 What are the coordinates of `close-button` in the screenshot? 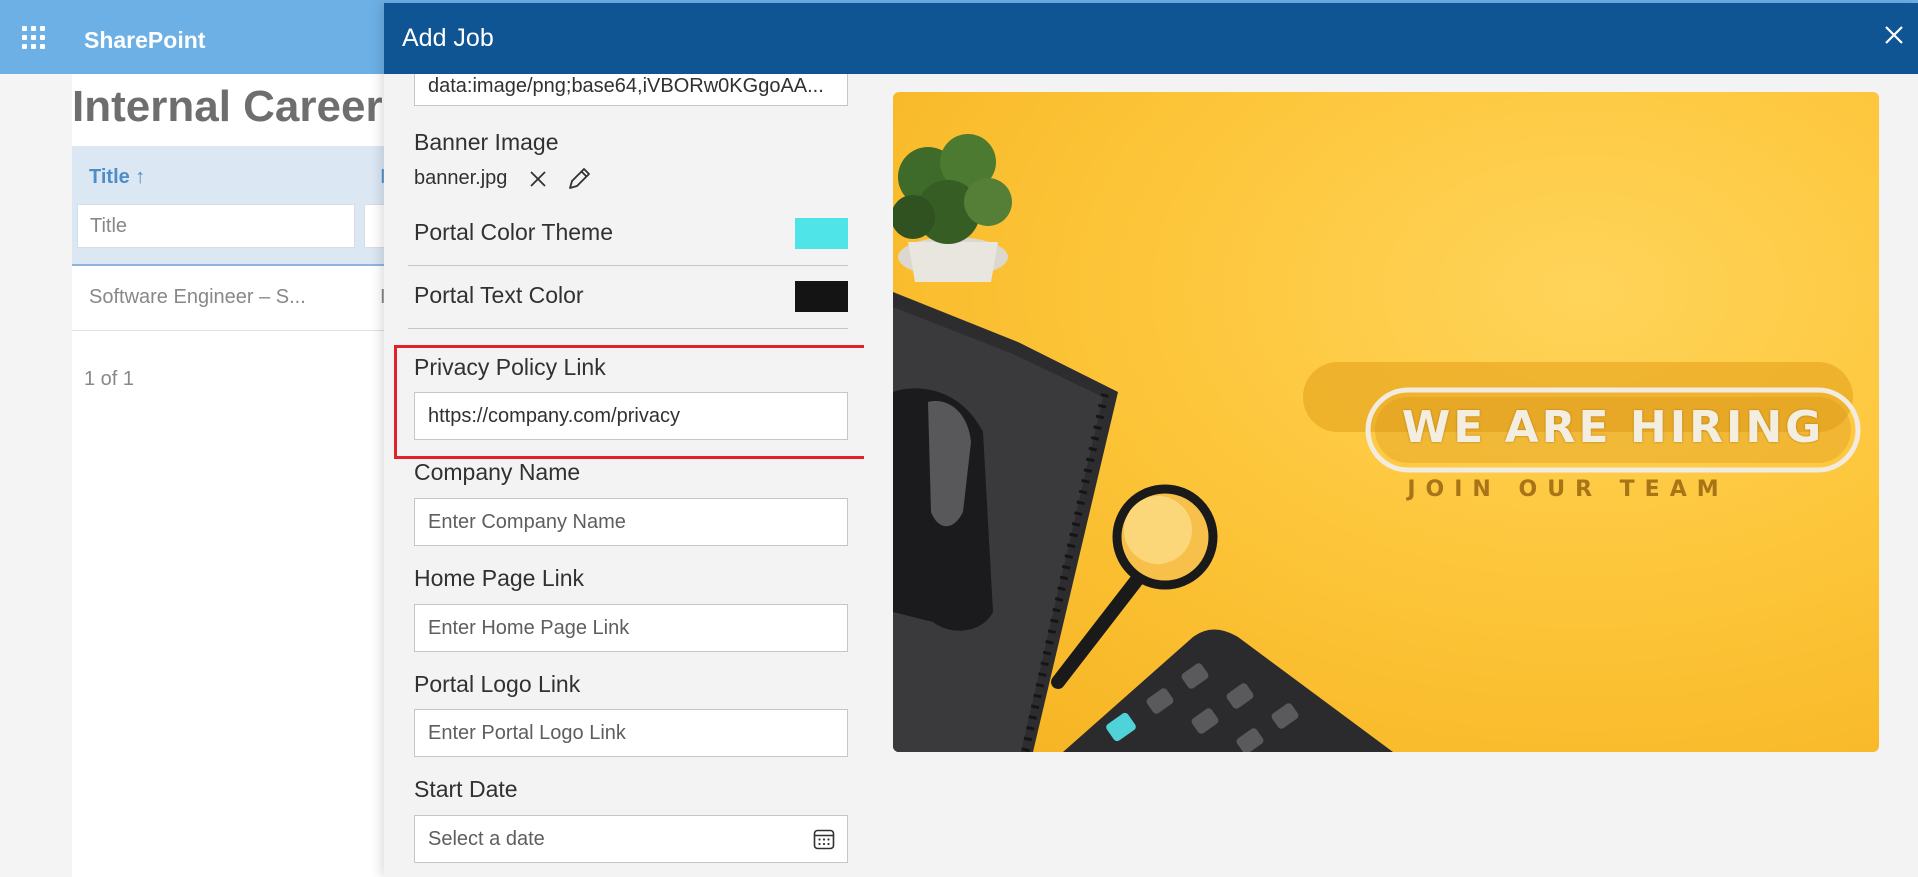 It's located at (1894, 35).